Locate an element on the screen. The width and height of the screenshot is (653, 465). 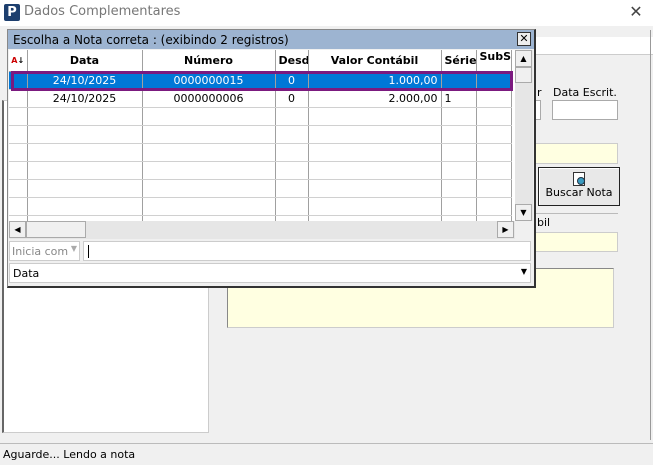
cell-numero: 0000000006 is located at coordinates (209, 98).